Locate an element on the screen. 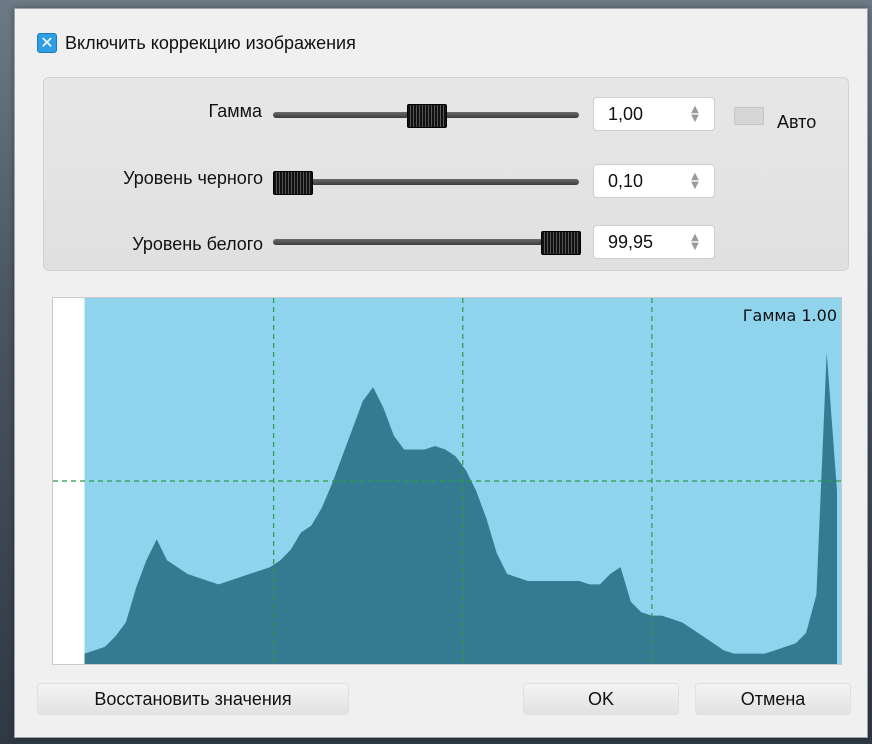 This screenshot has width=872, height=744. restore-defaults-button: Восстановить значения is located at coordinates (193, 699).